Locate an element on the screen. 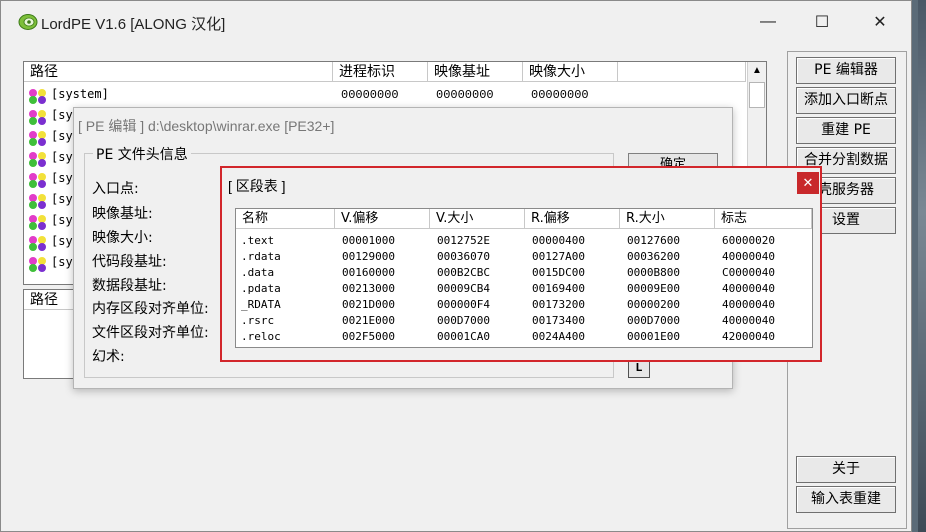 Image resolution: width=926 pixels, height=532 pixels. section-voffset: 0021E000 is located at coordinates (368, 320).